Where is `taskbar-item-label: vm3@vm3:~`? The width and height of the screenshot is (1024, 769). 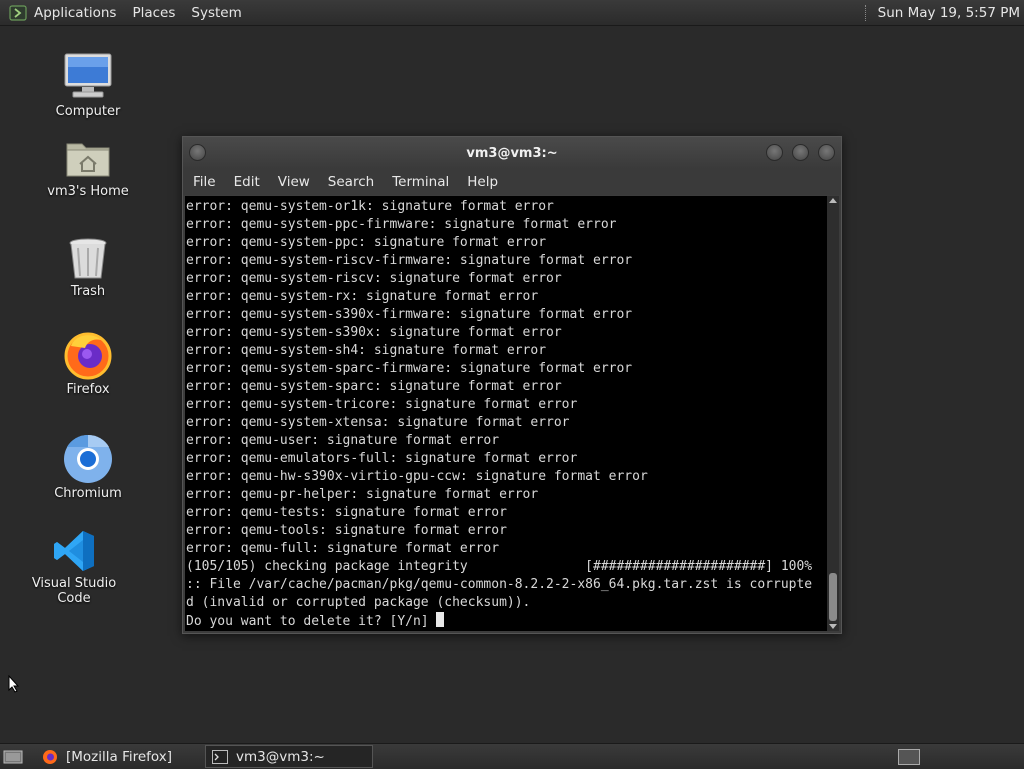 taskbar-item-label: vm3@vm3:~ is located at coordinates (280, 756).